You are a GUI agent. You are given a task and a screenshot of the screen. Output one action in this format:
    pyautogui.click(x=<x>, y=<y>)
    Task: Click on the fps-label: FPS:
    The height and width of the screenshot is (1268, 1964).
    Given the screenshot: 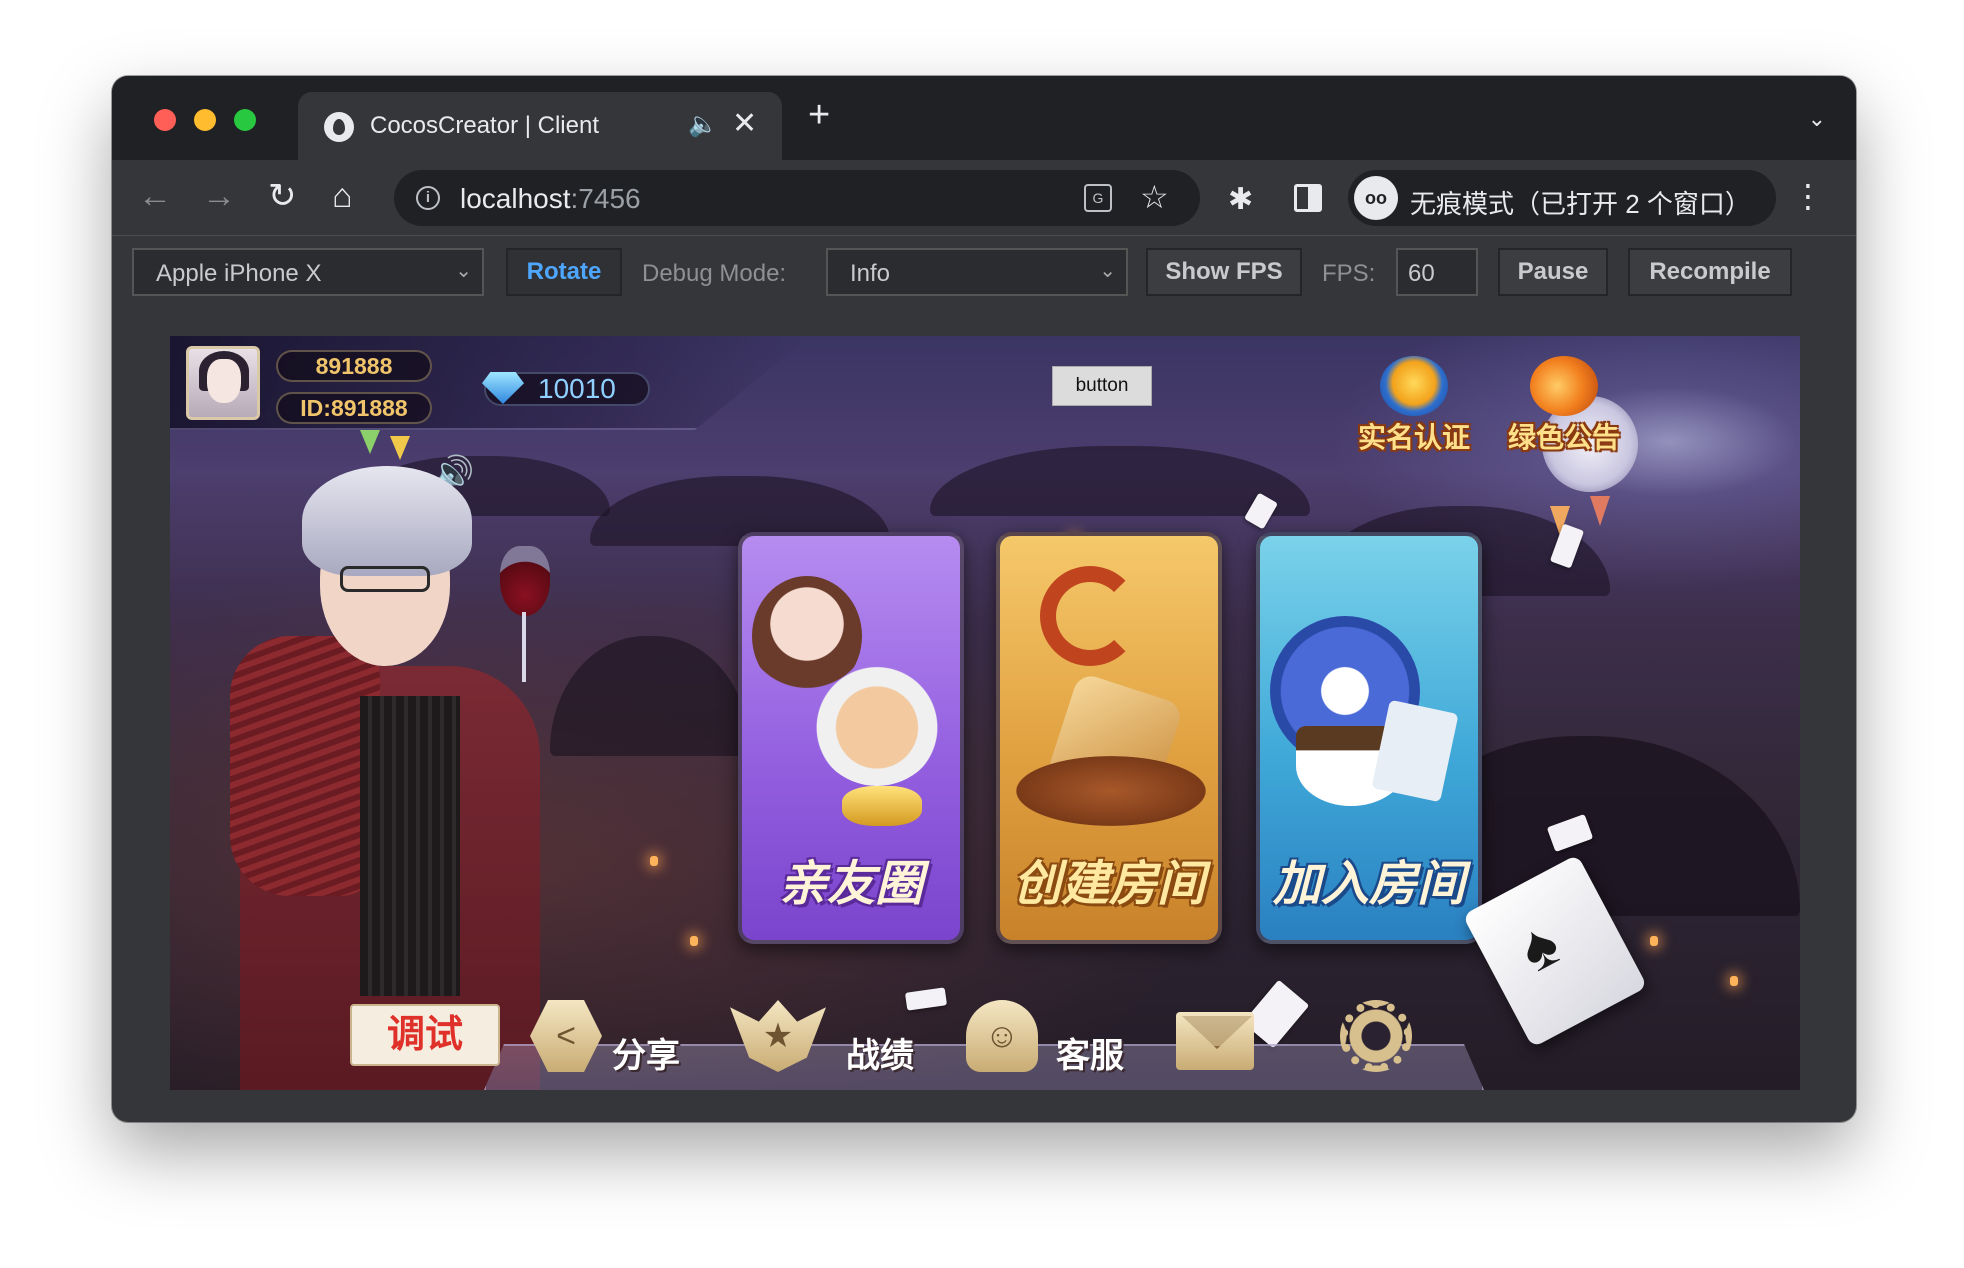 What is the action you would take?
    pyautogui.click(x=1349, y=273)
    